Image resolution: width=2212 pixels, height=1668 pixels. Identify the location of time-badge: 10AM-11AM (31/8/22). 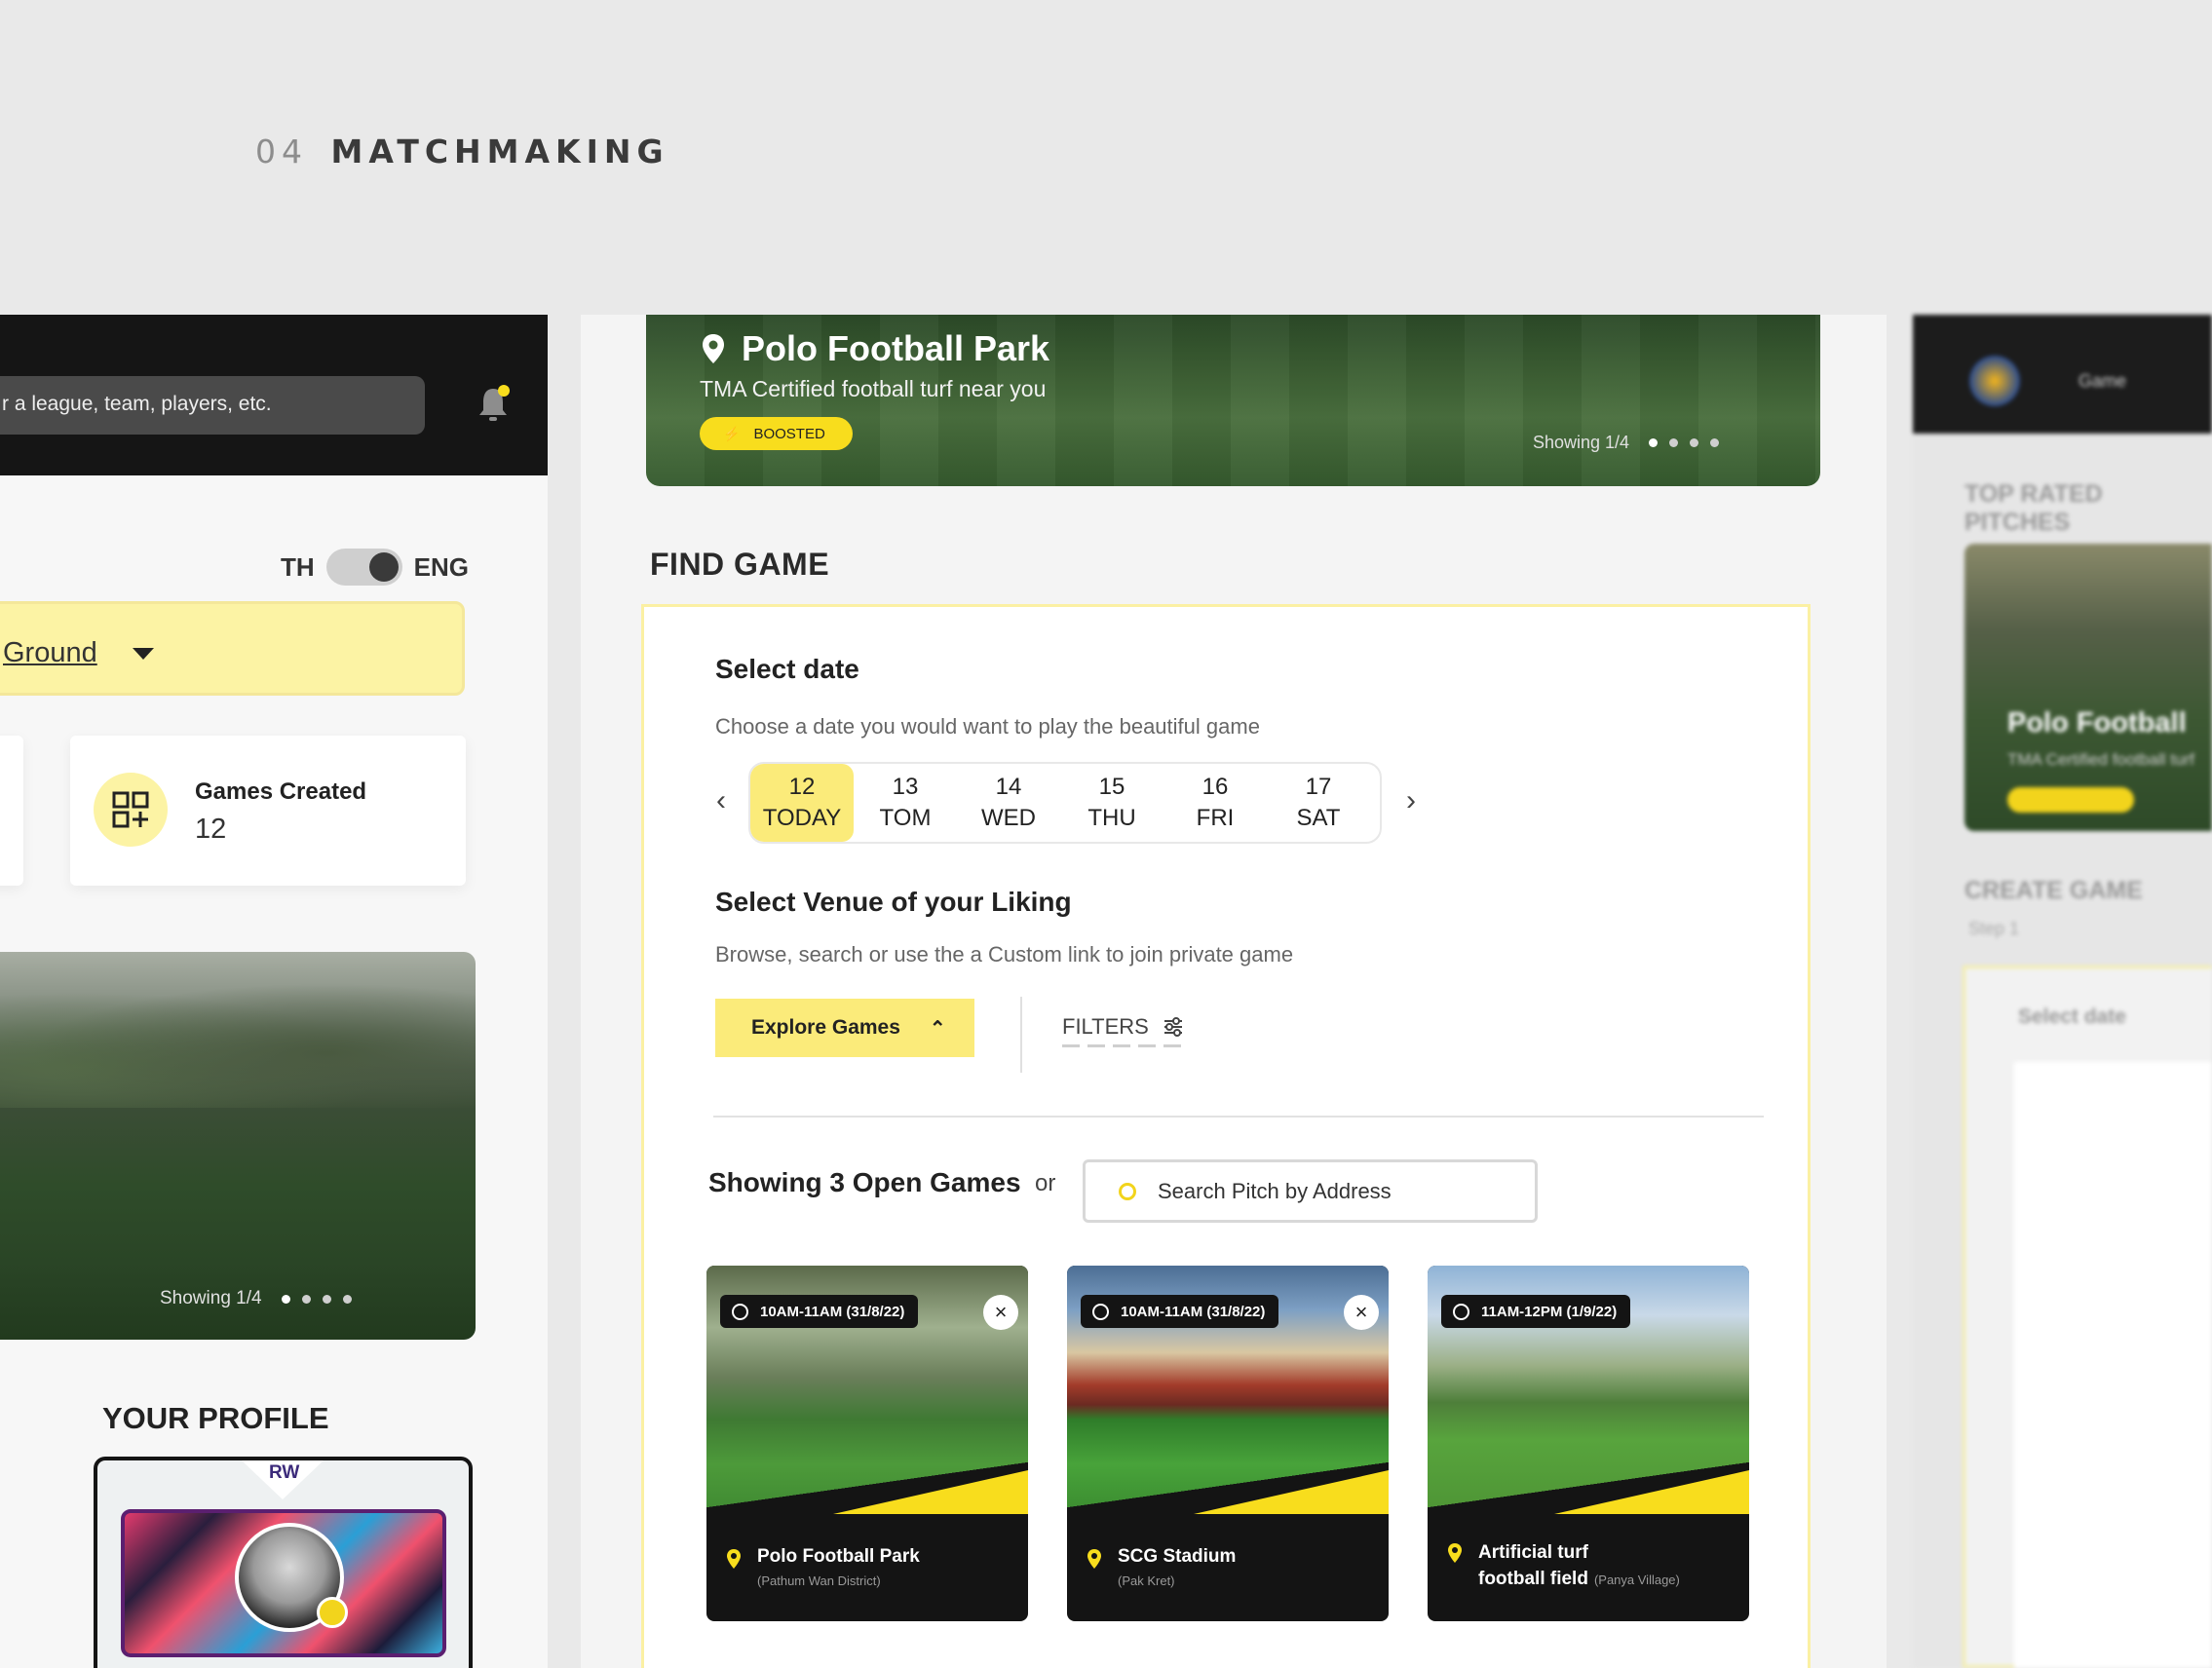
(819, 1311).